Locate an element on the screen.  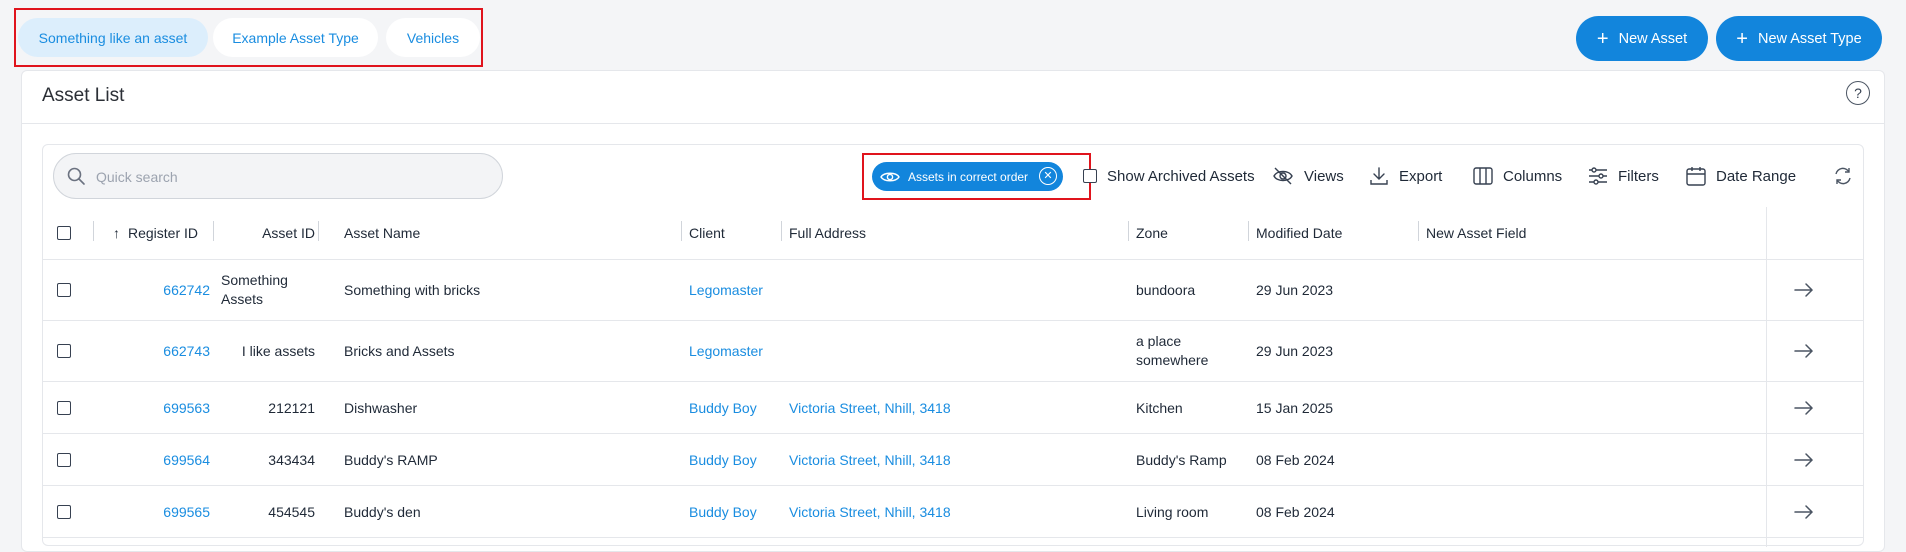
register-id-link: 699564 is located at coordinates (161, 459).